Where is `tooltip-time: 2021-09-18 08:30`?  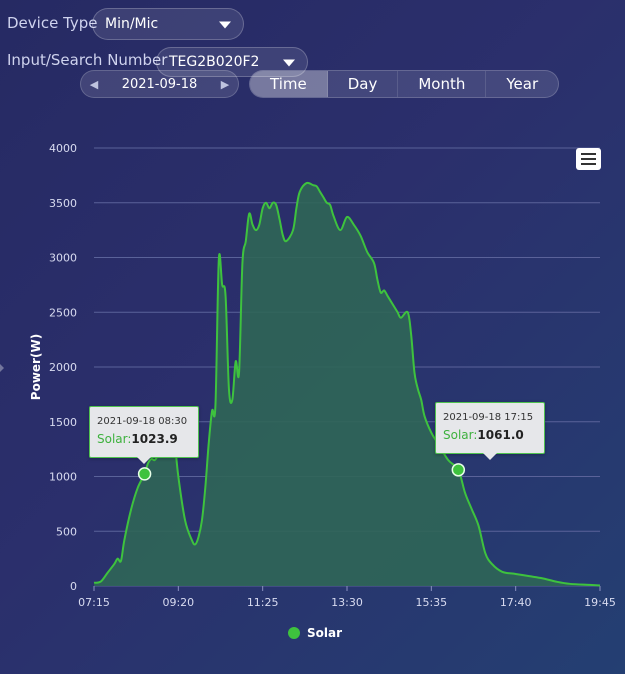
tooltip-time: 2021-09-18 08:30 is located at coordinates (142, 421).